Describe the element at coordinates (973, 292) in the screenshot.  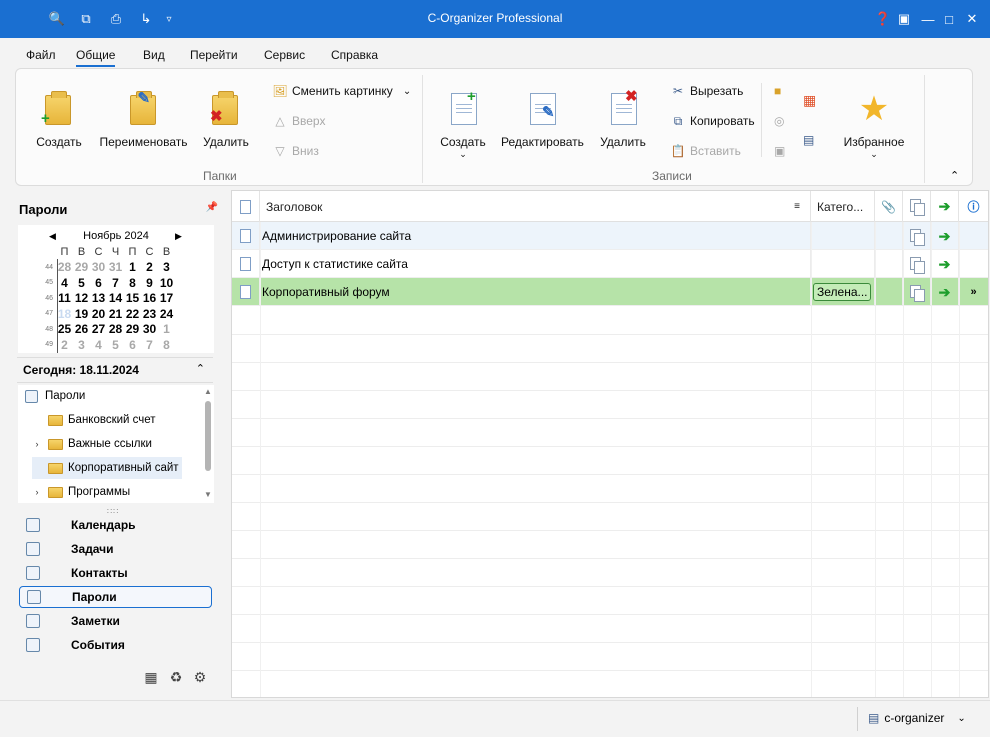
I see `expand-row-icon: »` at that location.